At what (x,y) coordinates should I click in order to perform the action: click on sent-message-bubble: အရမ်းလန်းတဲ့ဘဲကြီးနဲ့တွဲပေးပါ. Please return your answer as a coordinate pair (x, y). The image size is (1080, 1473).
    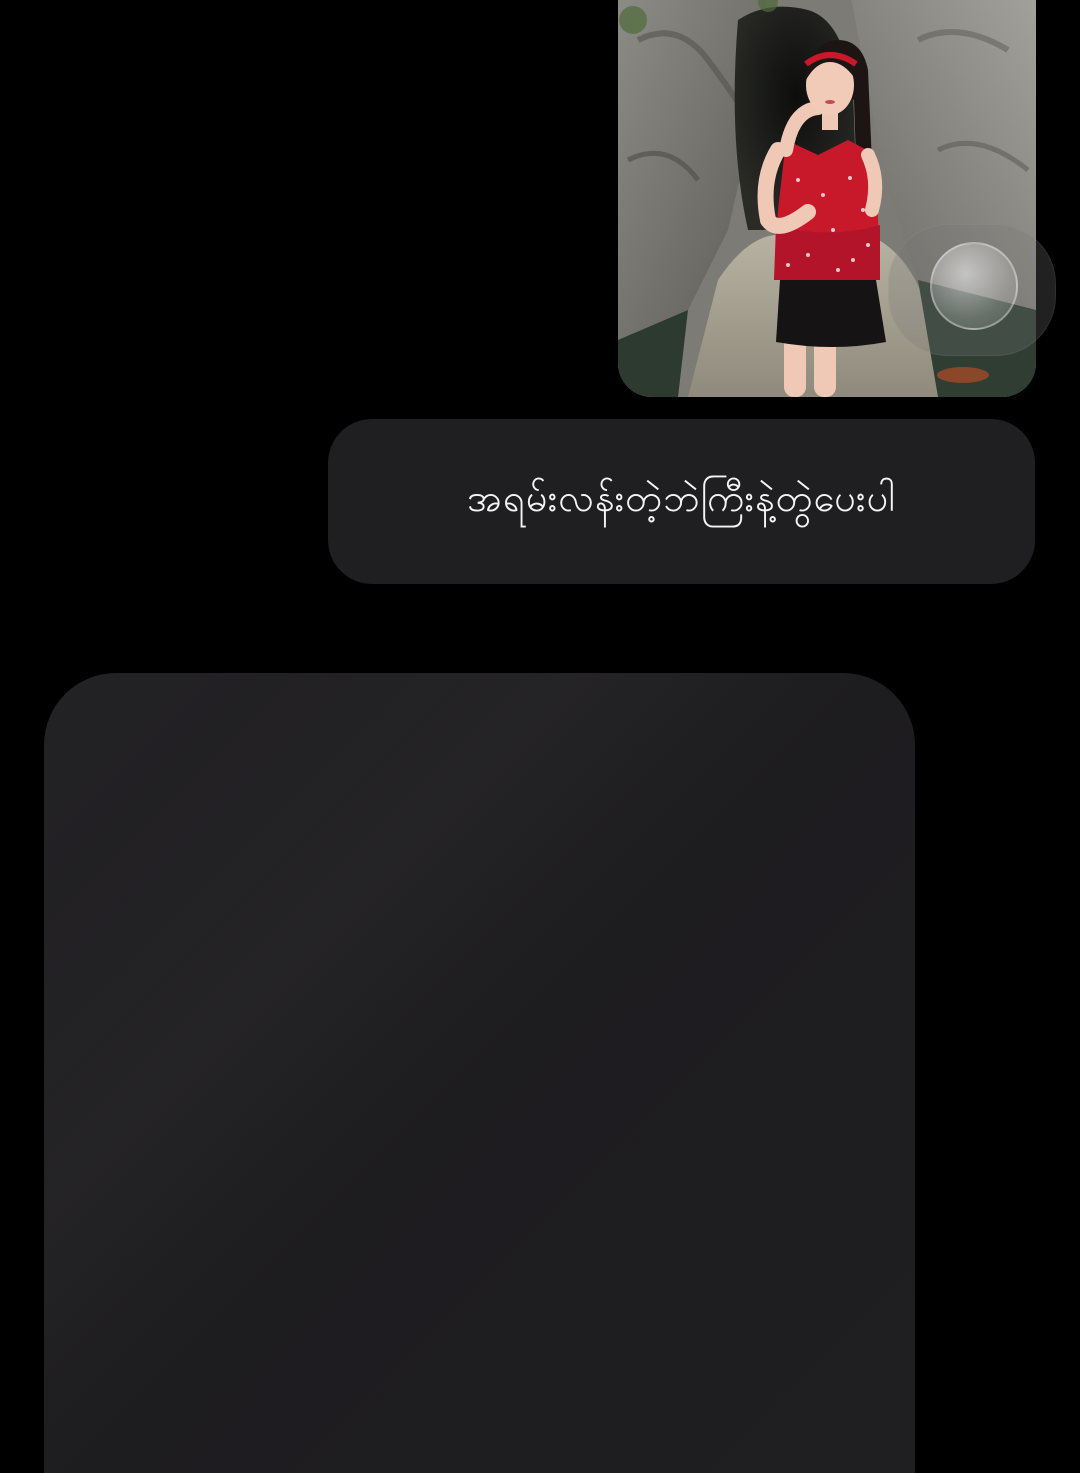
    Looking at the image, I should click on (681, 501).